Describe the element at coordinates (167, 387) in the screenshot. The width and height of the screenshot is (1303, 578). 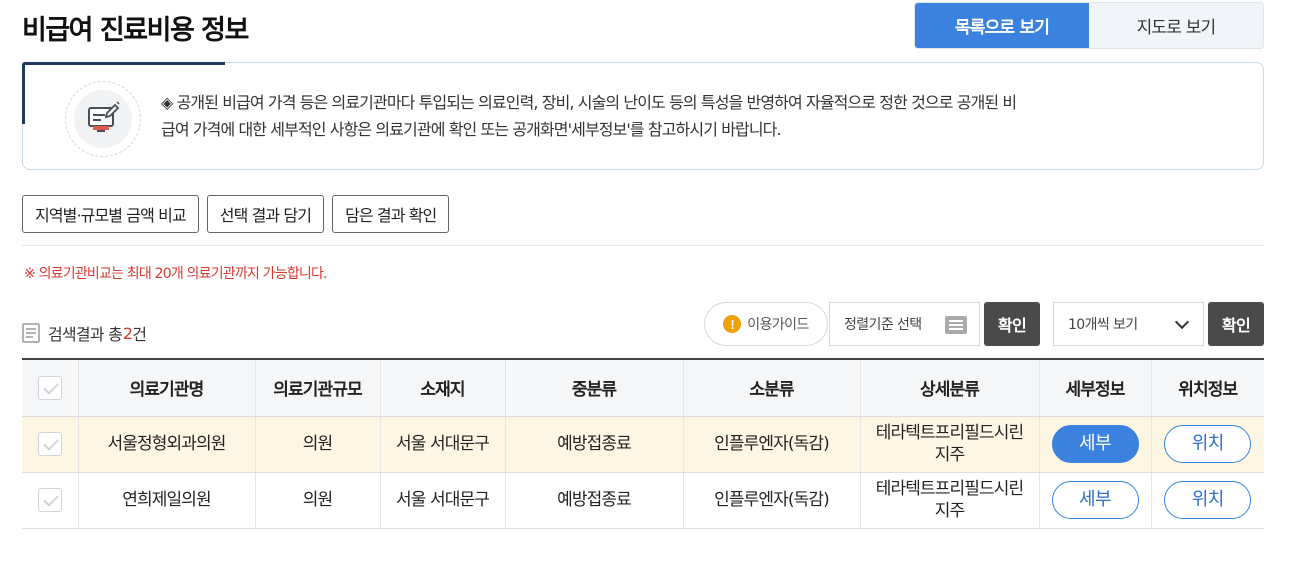
I see `col-header-name: 의료기관명` at that location.